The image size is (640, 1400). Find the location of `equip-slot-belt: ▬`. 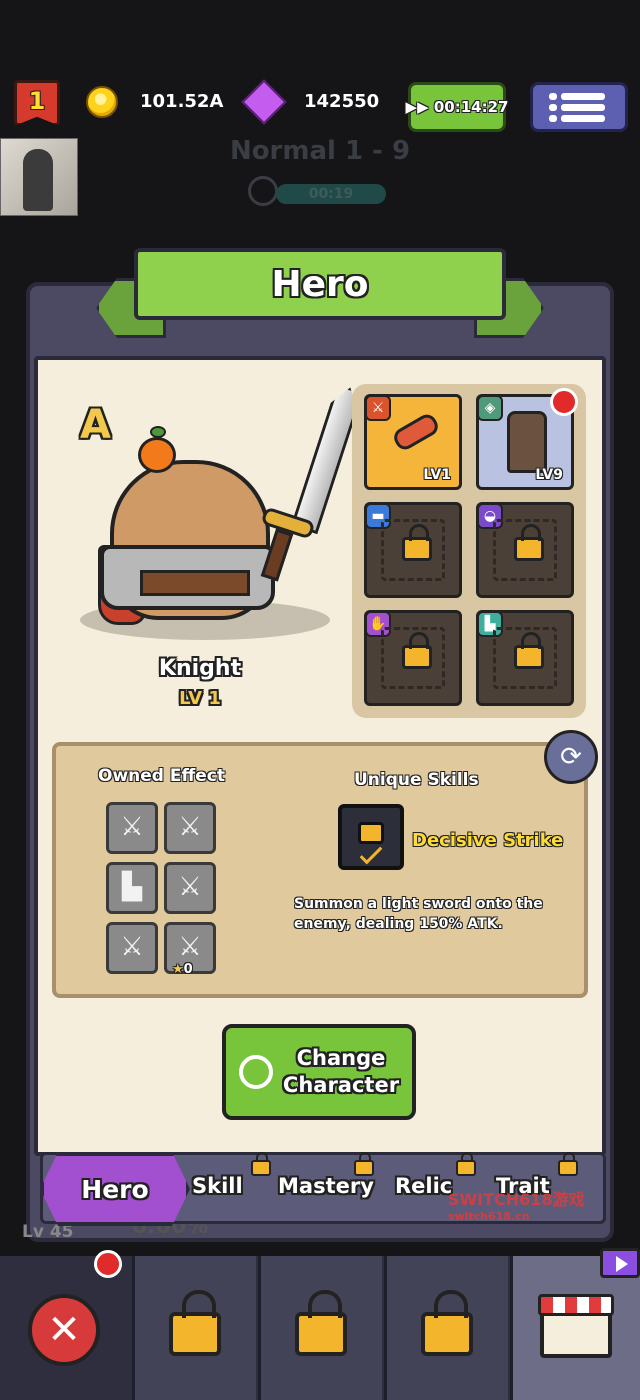

equip-slot-belt: ▬ is located at coordinates (413, 550).